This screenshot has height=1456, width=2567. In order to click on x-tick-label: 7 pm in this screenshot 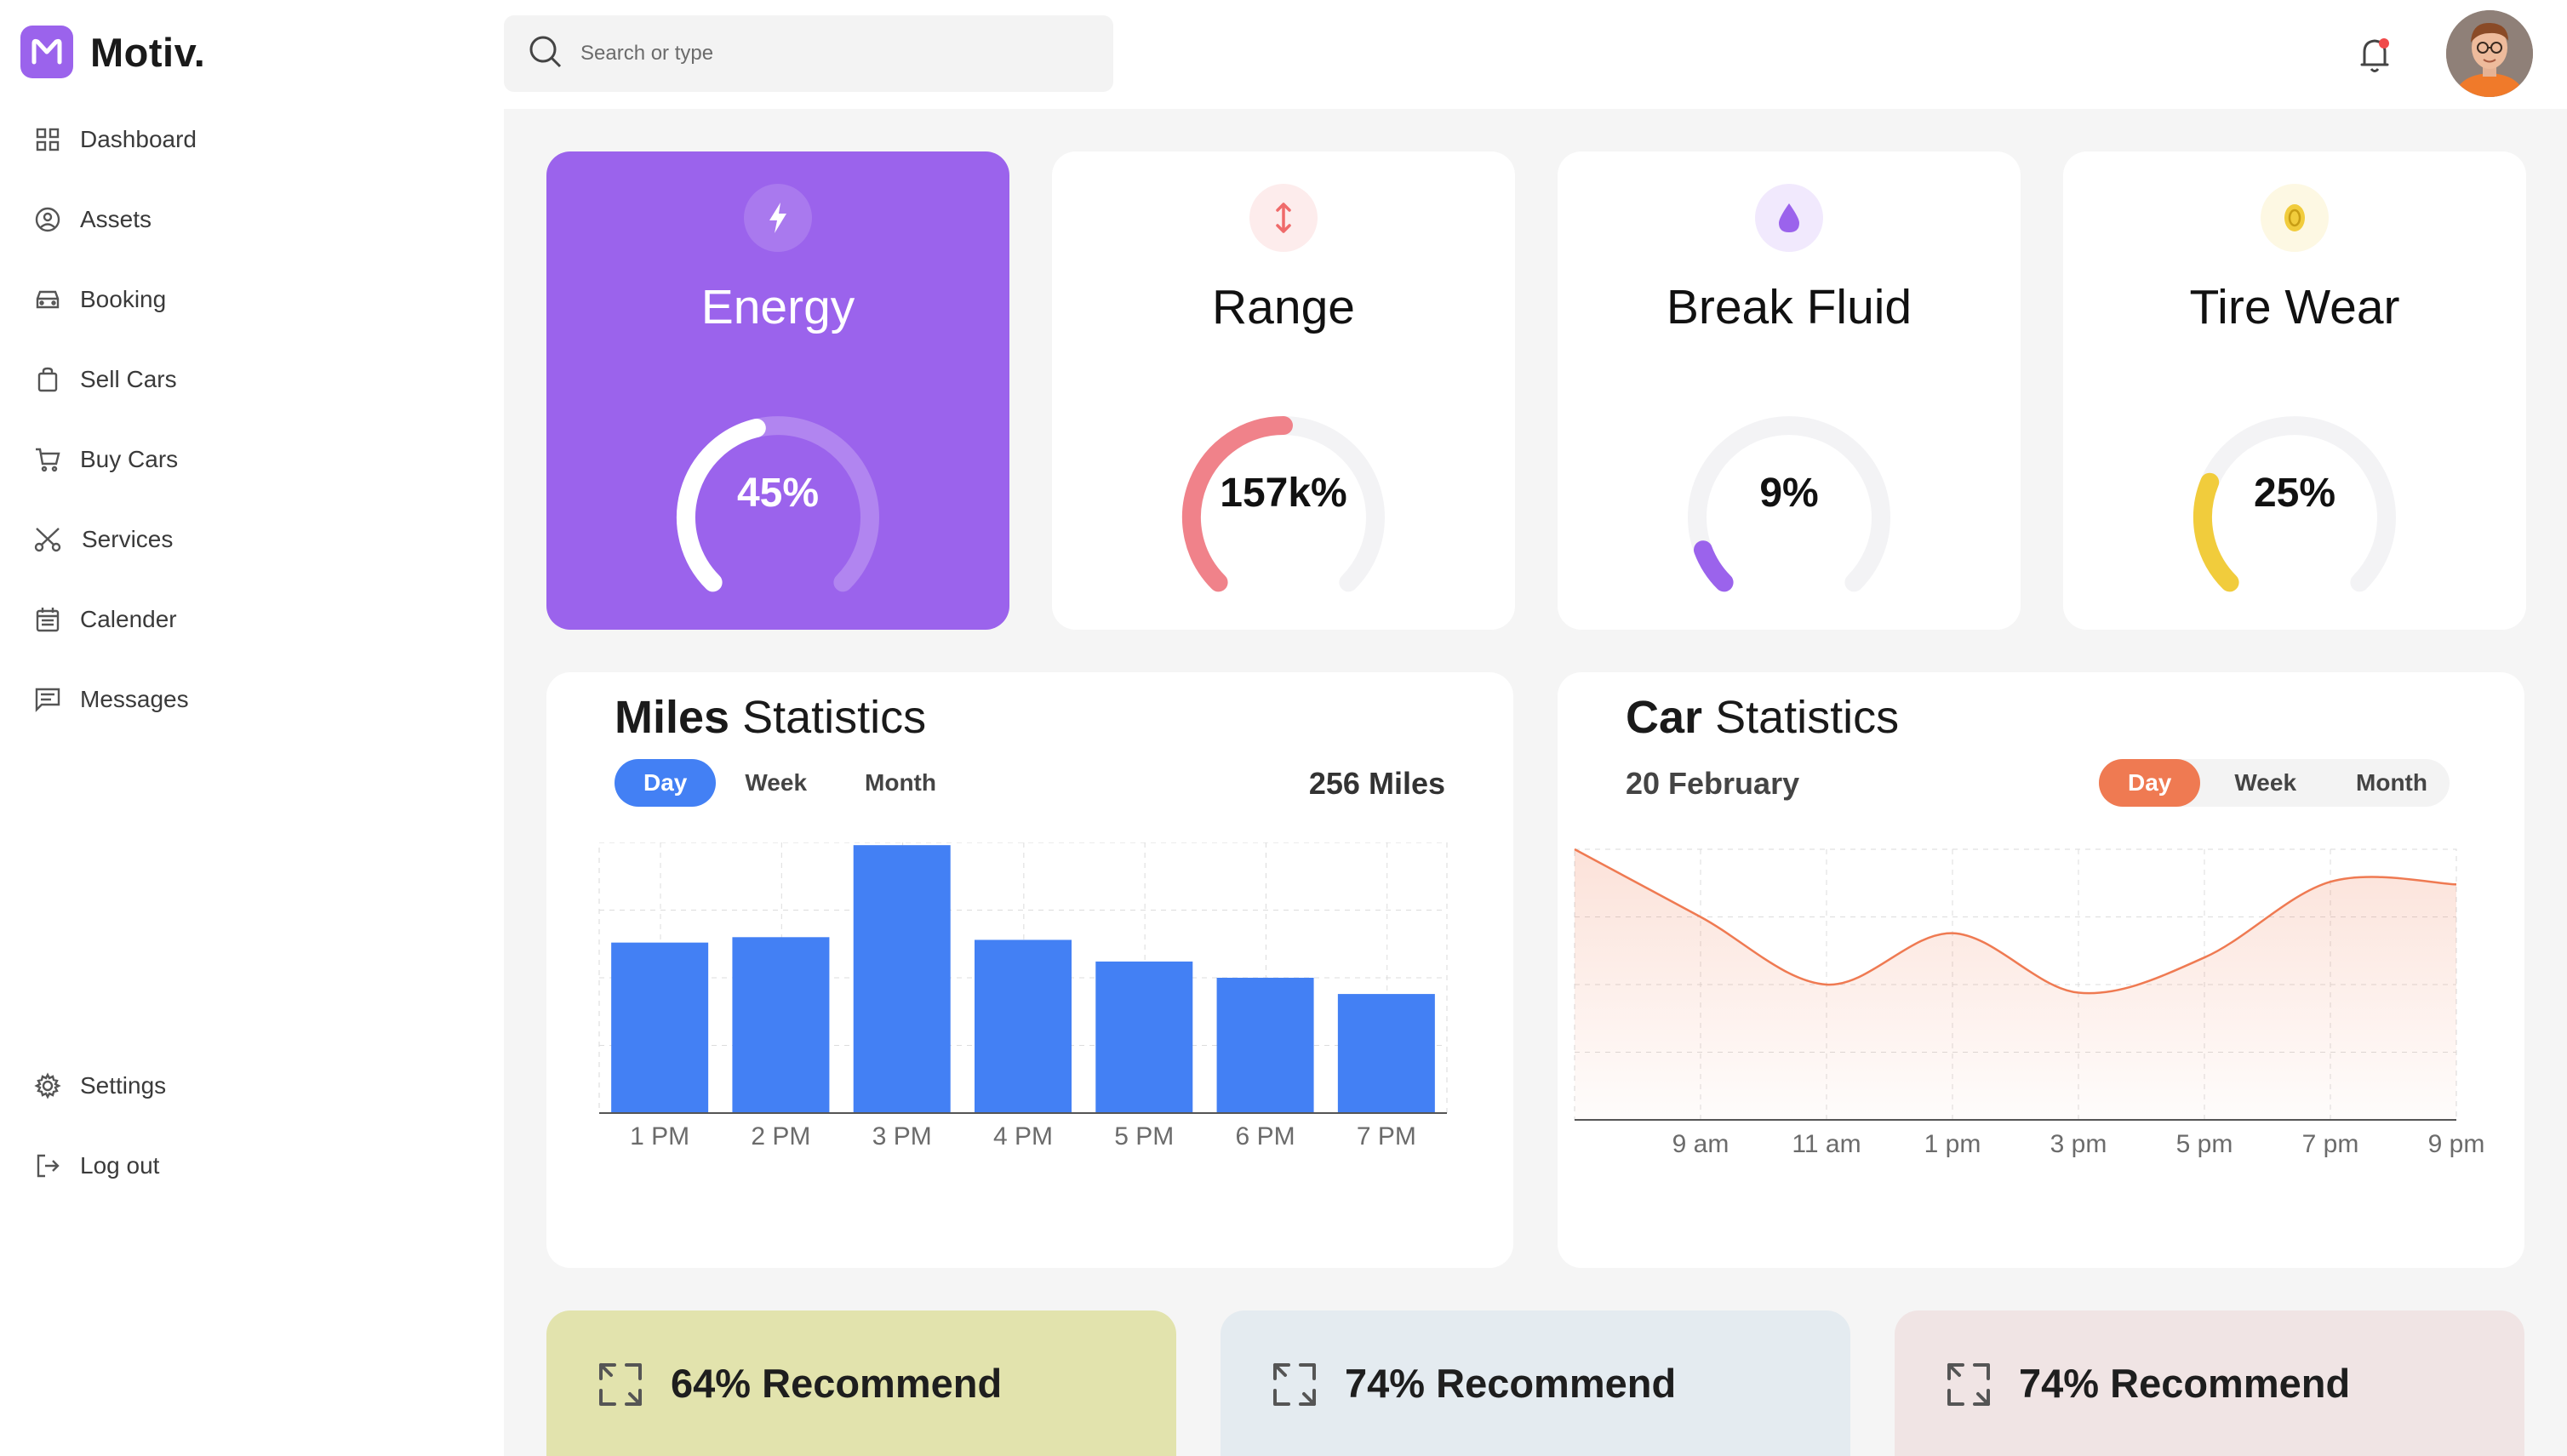, I will do `click(2330, 1144)`.